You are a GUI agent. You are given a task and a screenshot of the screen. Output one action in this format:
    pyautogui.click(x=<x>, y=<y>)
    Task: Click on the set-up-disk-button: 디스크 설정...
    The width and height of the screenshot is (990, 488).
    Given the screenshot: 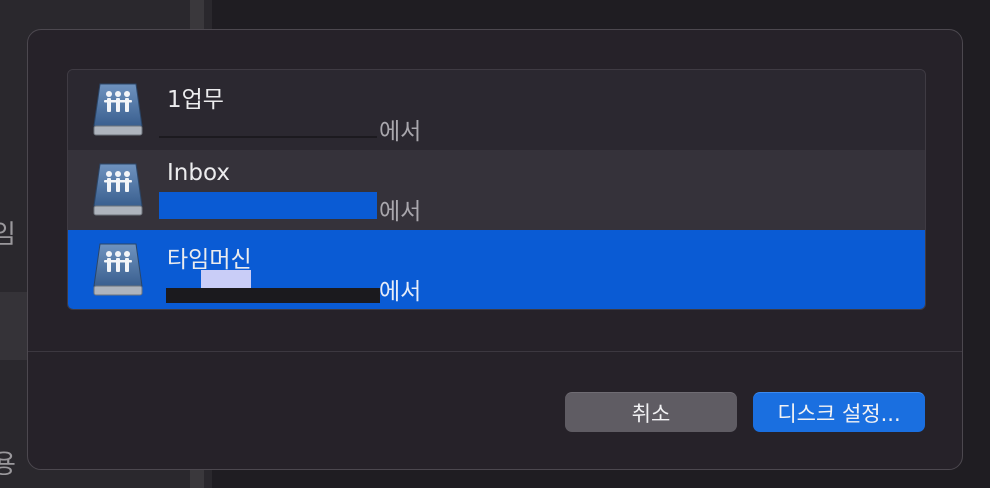 What is the action you would take?
    pyautogui.click(x=839, y=412)
    